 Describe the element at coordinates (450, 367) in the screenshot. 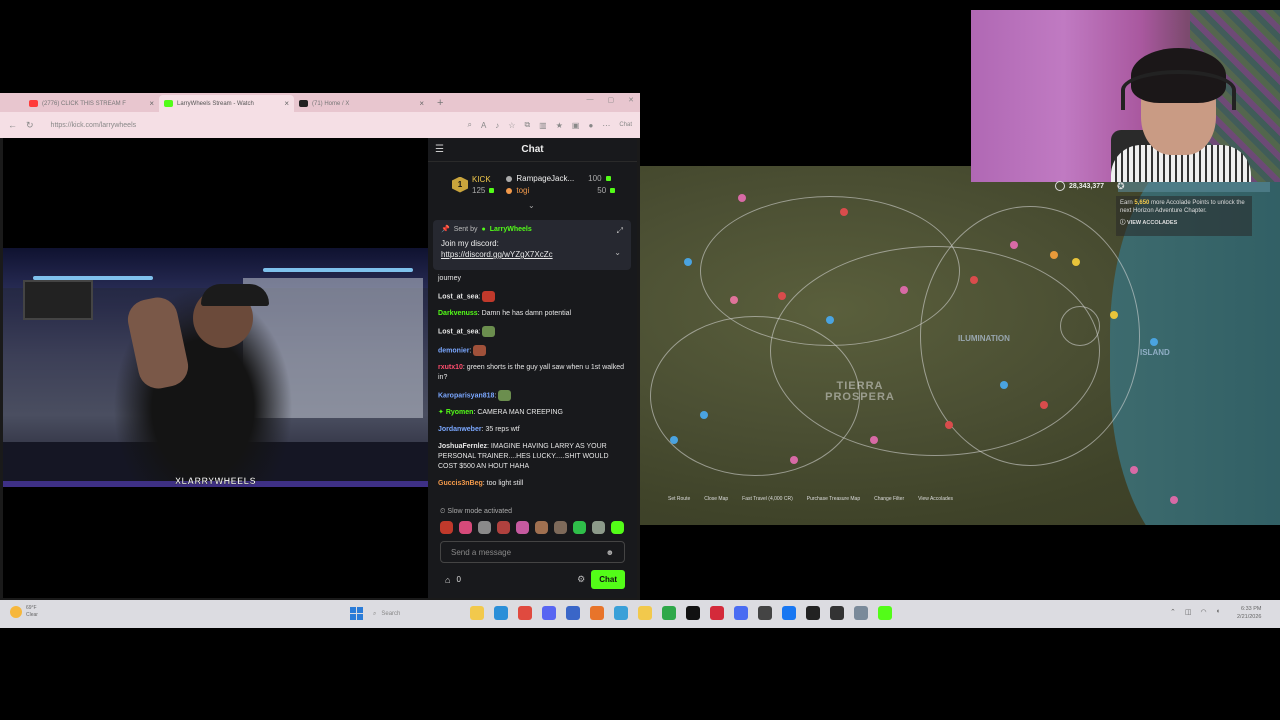

I see `chat-username: rxutx10` at that location.